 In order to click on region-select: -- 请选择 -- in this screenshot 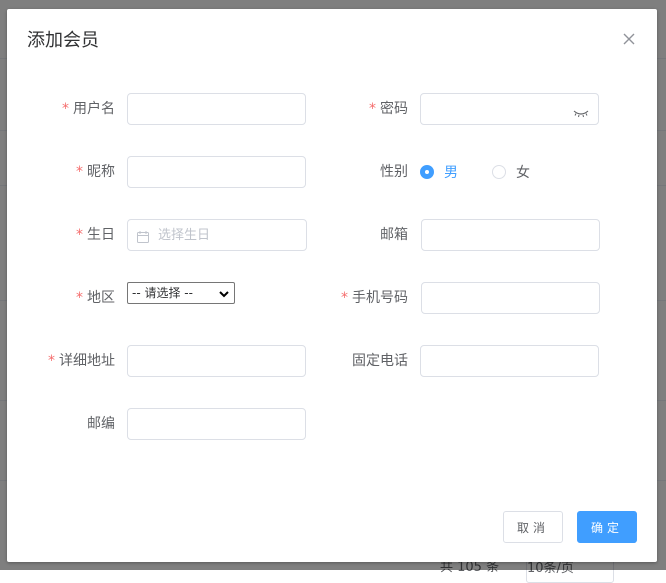, I will do `click(181, 293)`.